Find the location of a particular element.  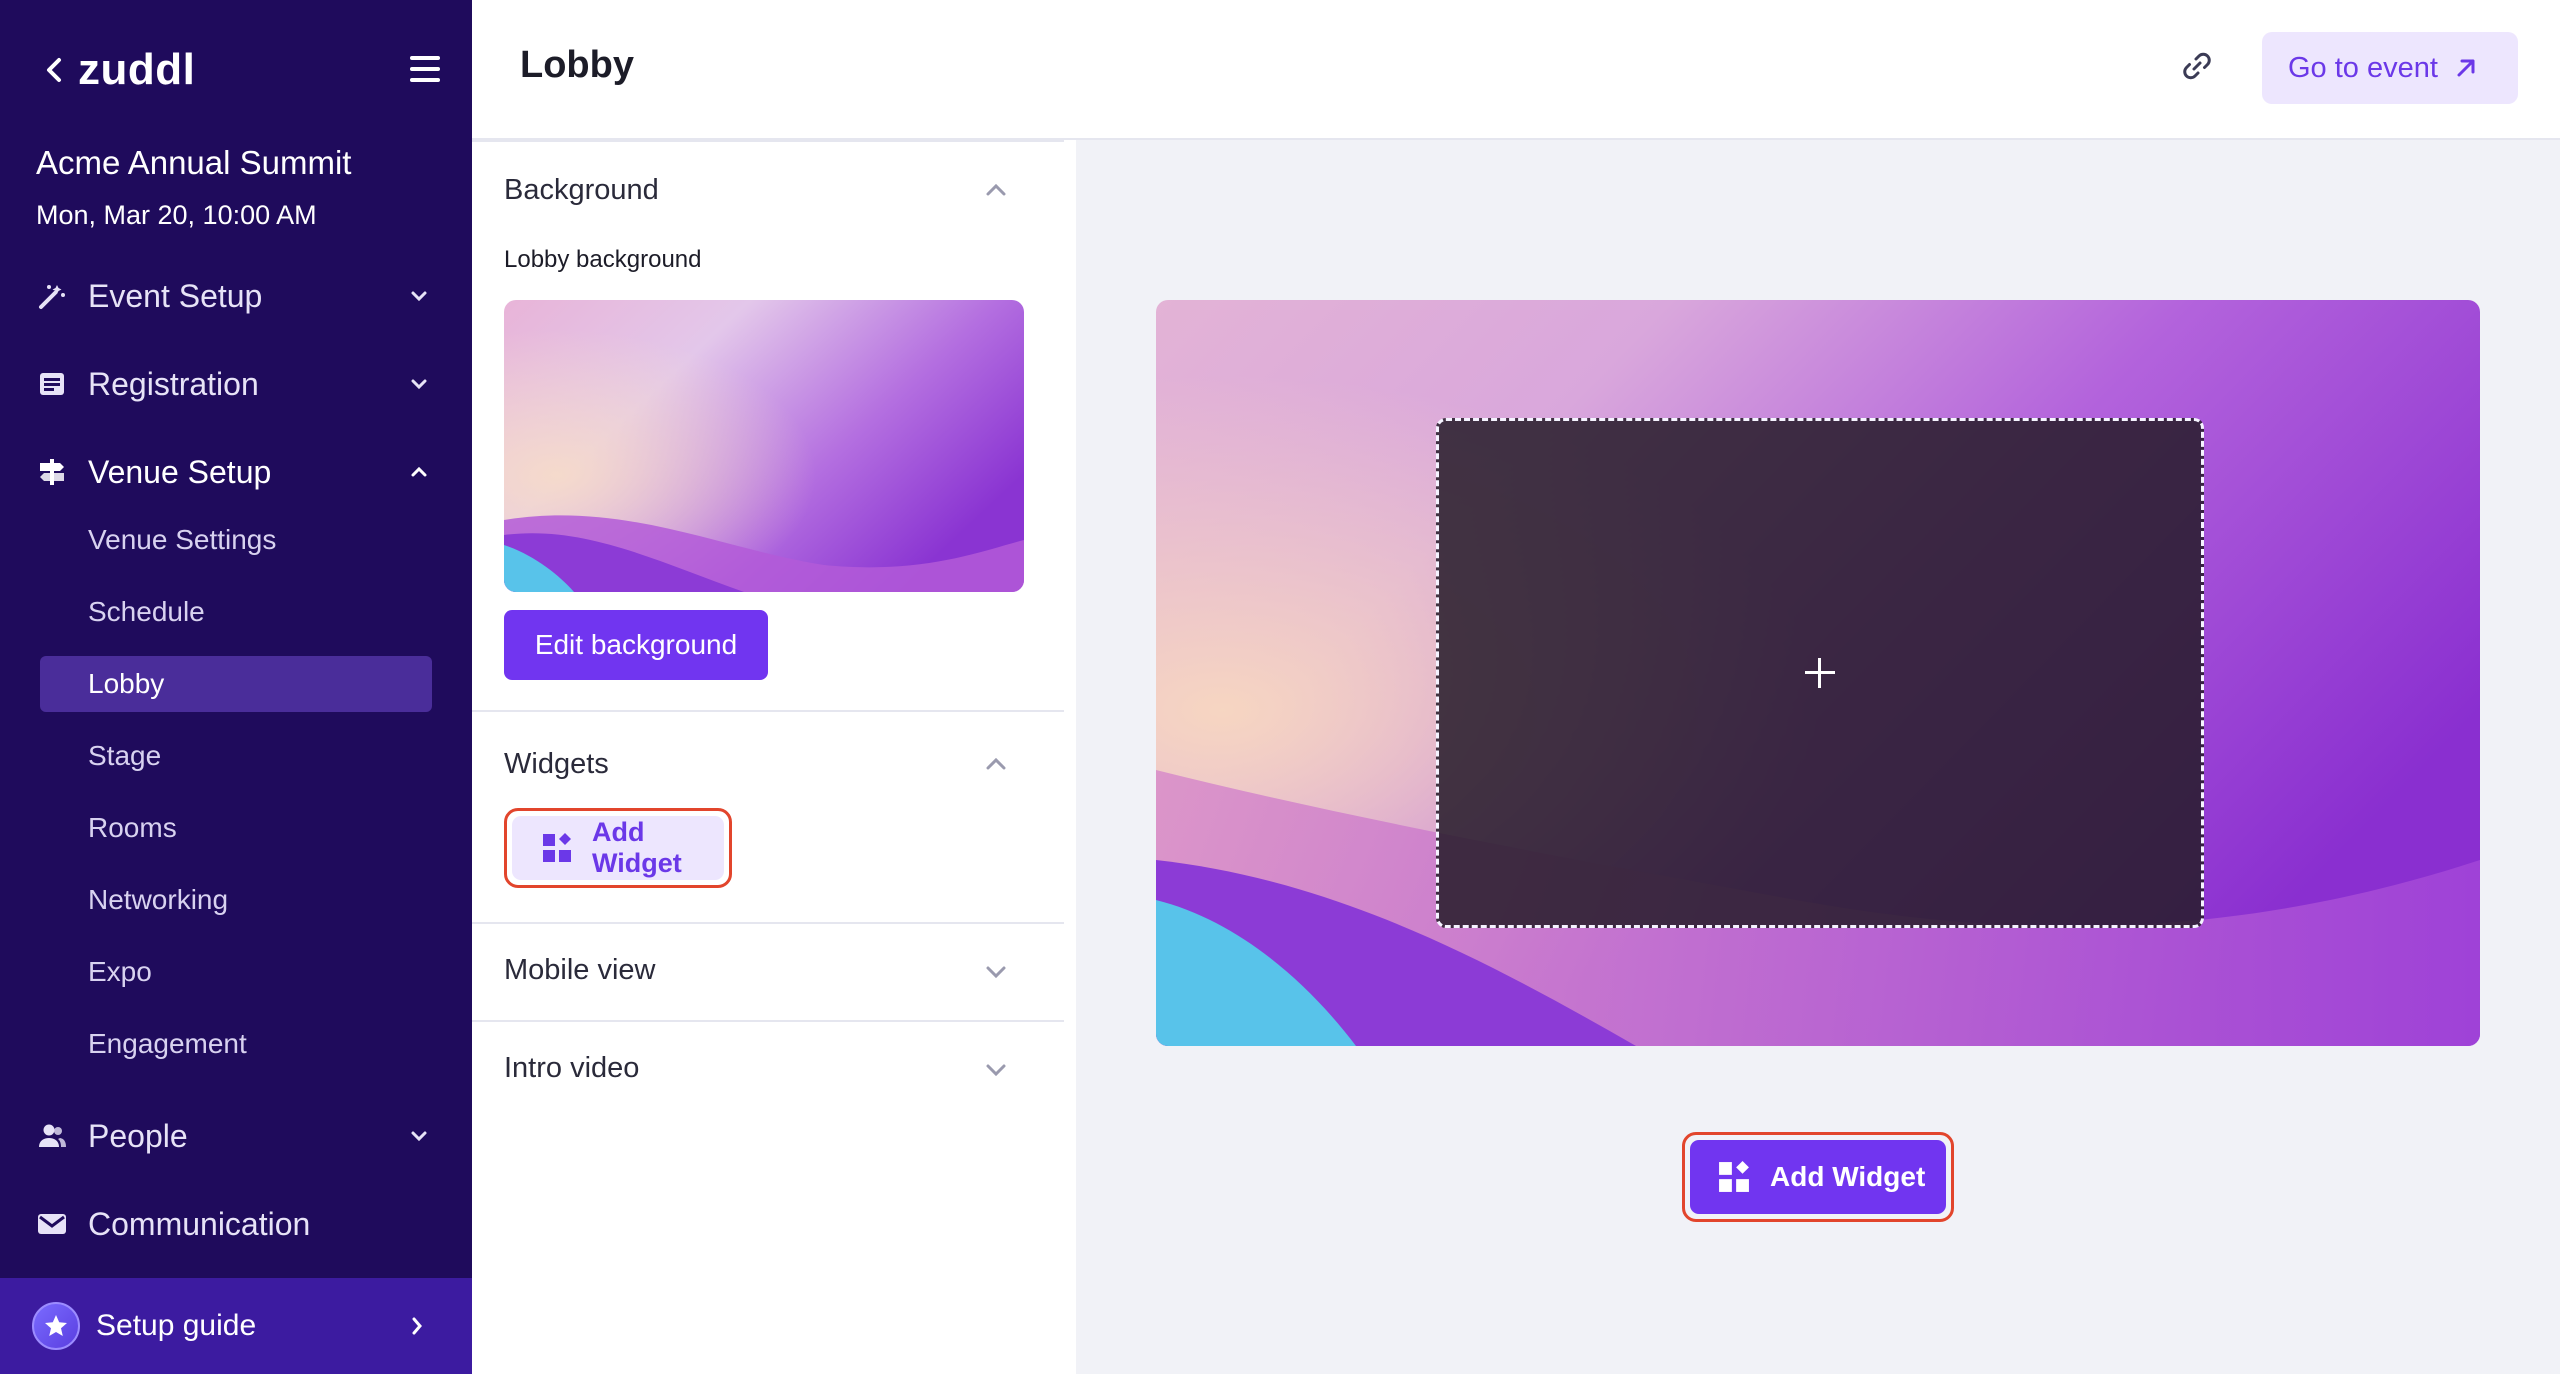

copy-link-button is located at coordinates (2197, 68).